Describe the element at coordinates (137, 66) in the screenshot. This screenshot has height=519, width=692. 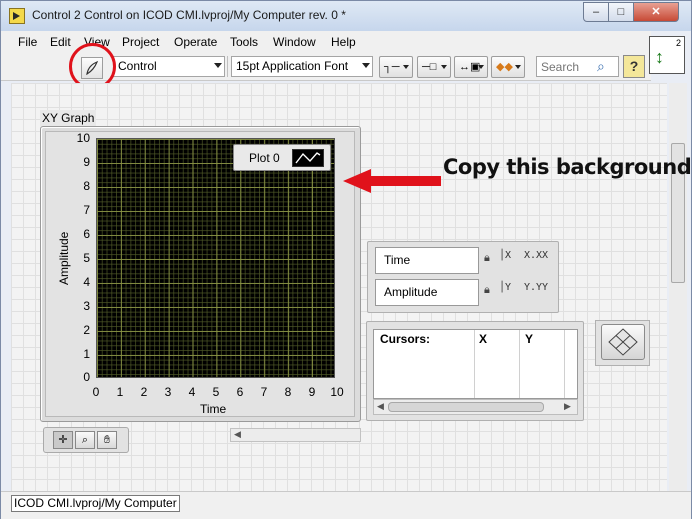
I see `control-select-value: Control` at that location.